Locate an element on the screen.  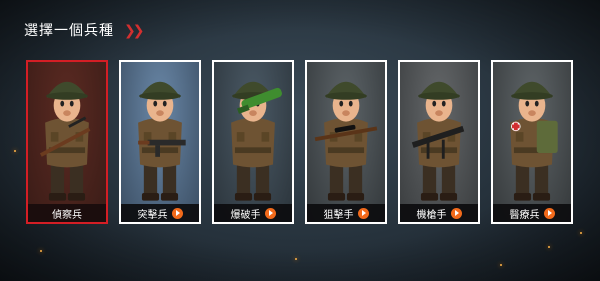
class-card-5: 醫療兵 is located at coordinates (532, 142).